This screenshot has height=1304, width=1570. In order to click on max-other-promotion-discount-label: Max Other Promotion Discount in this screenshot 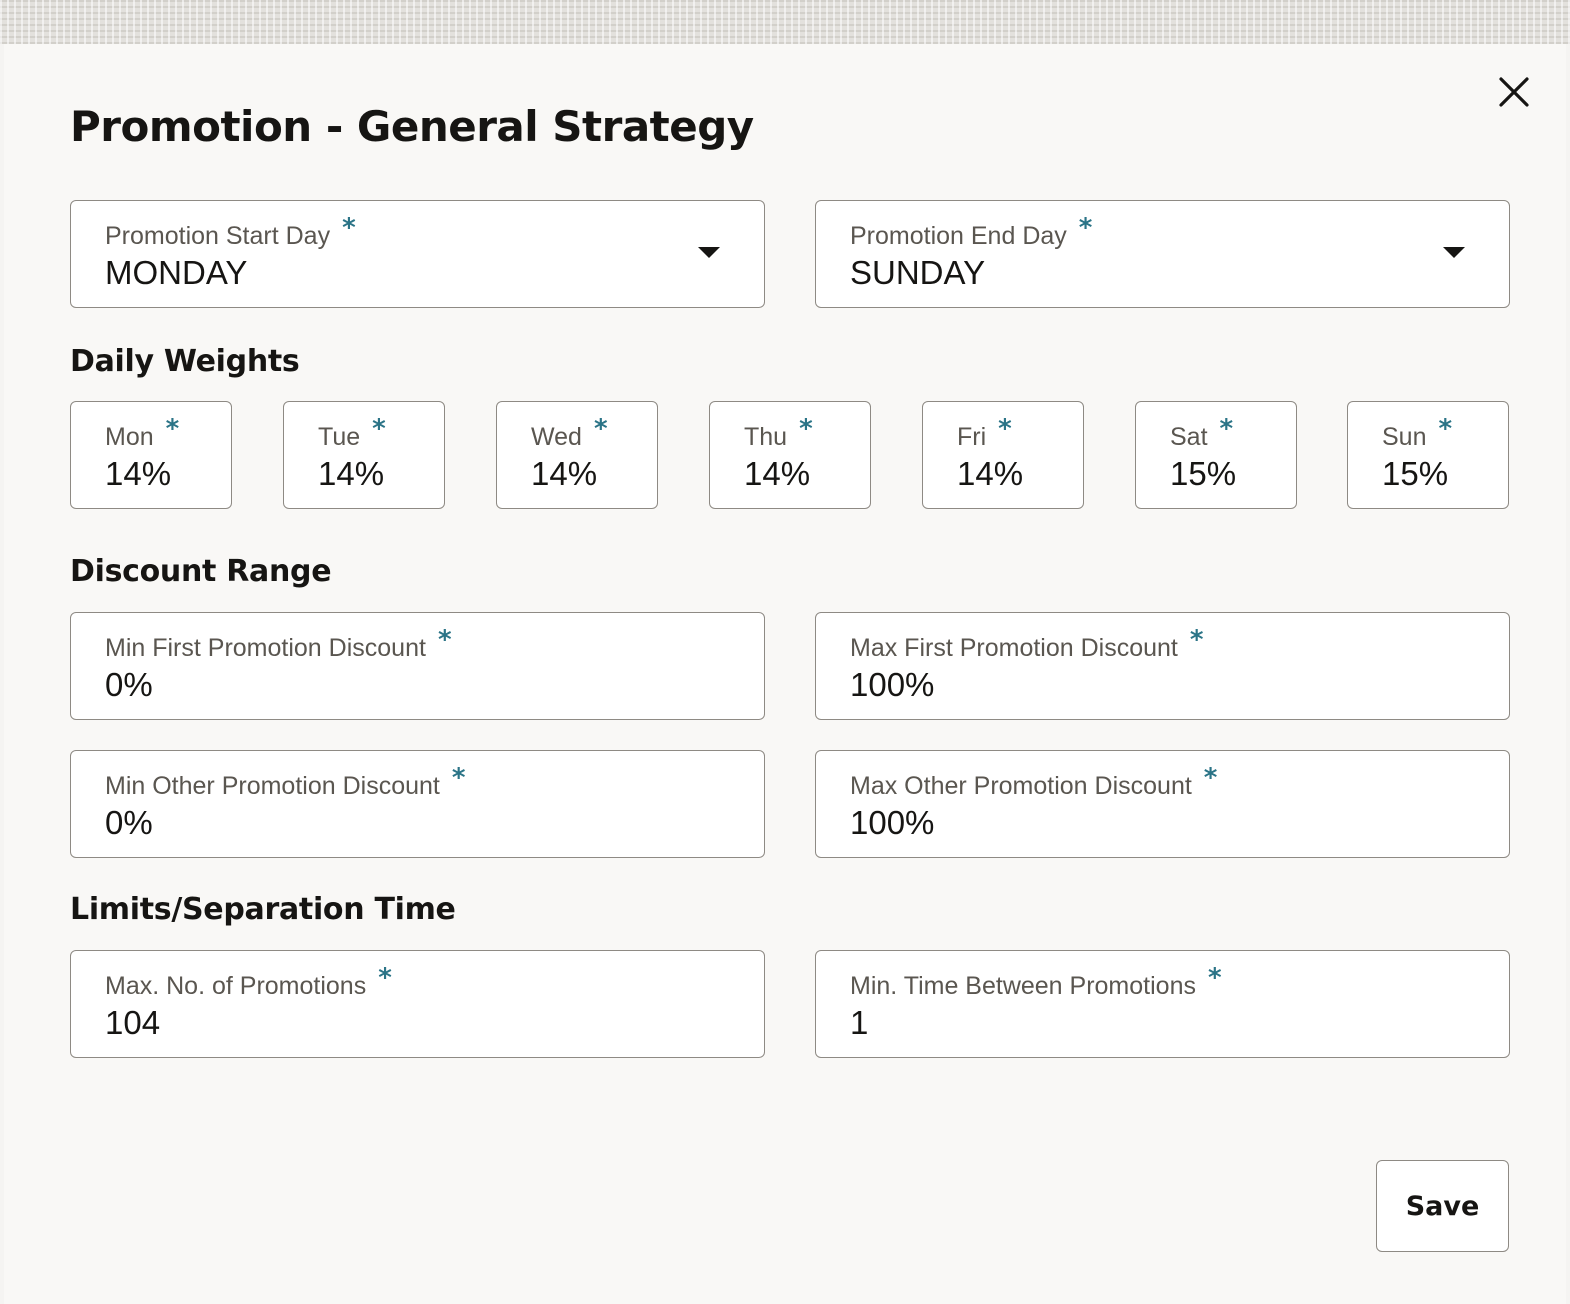, I will do `click(1021, 786)`.